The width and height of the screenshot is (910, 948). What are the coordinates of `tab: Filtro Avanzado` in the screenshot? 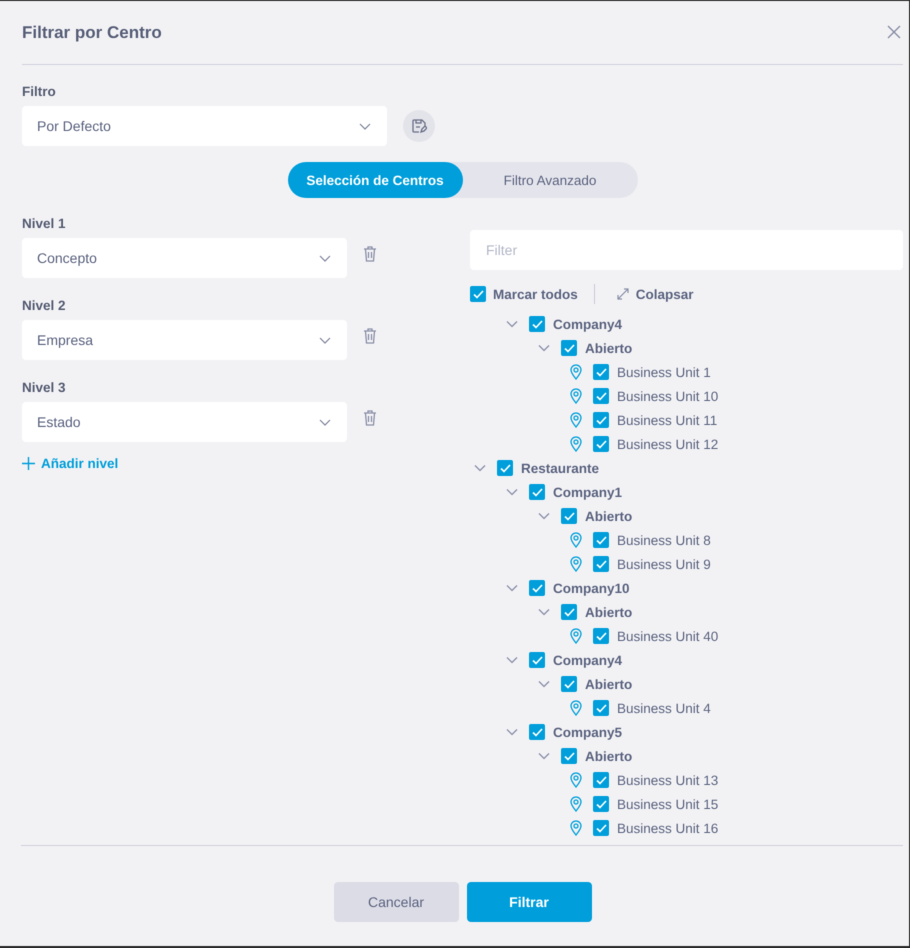 It's located at (550, 180).